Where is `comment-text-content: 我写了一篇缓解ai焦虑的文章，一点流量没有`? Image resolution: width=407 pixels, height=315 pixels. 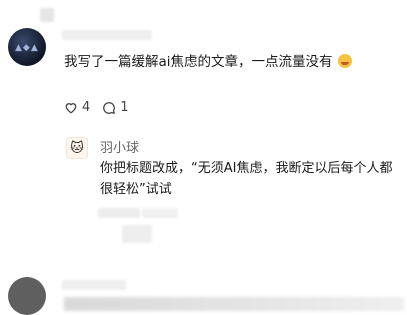 comment-text-content: 我写了一篇缓解ai焦虑的文章，一点流量没有 is located at coordinates (198, 62).